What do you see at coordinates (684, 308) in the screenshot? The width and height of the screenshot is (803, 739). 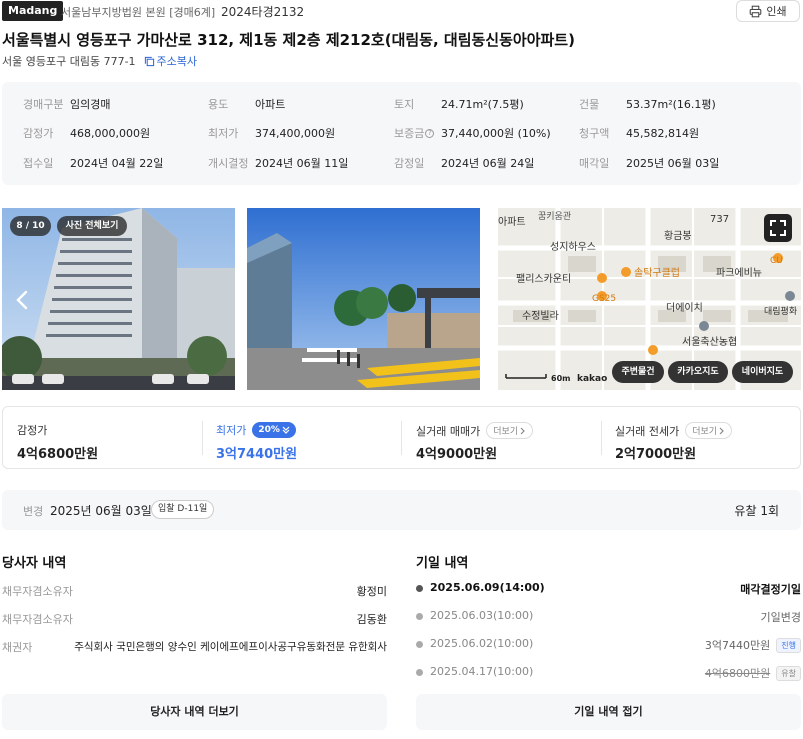 I see `map-label: 더에이치` at bounding box center [684, 308].